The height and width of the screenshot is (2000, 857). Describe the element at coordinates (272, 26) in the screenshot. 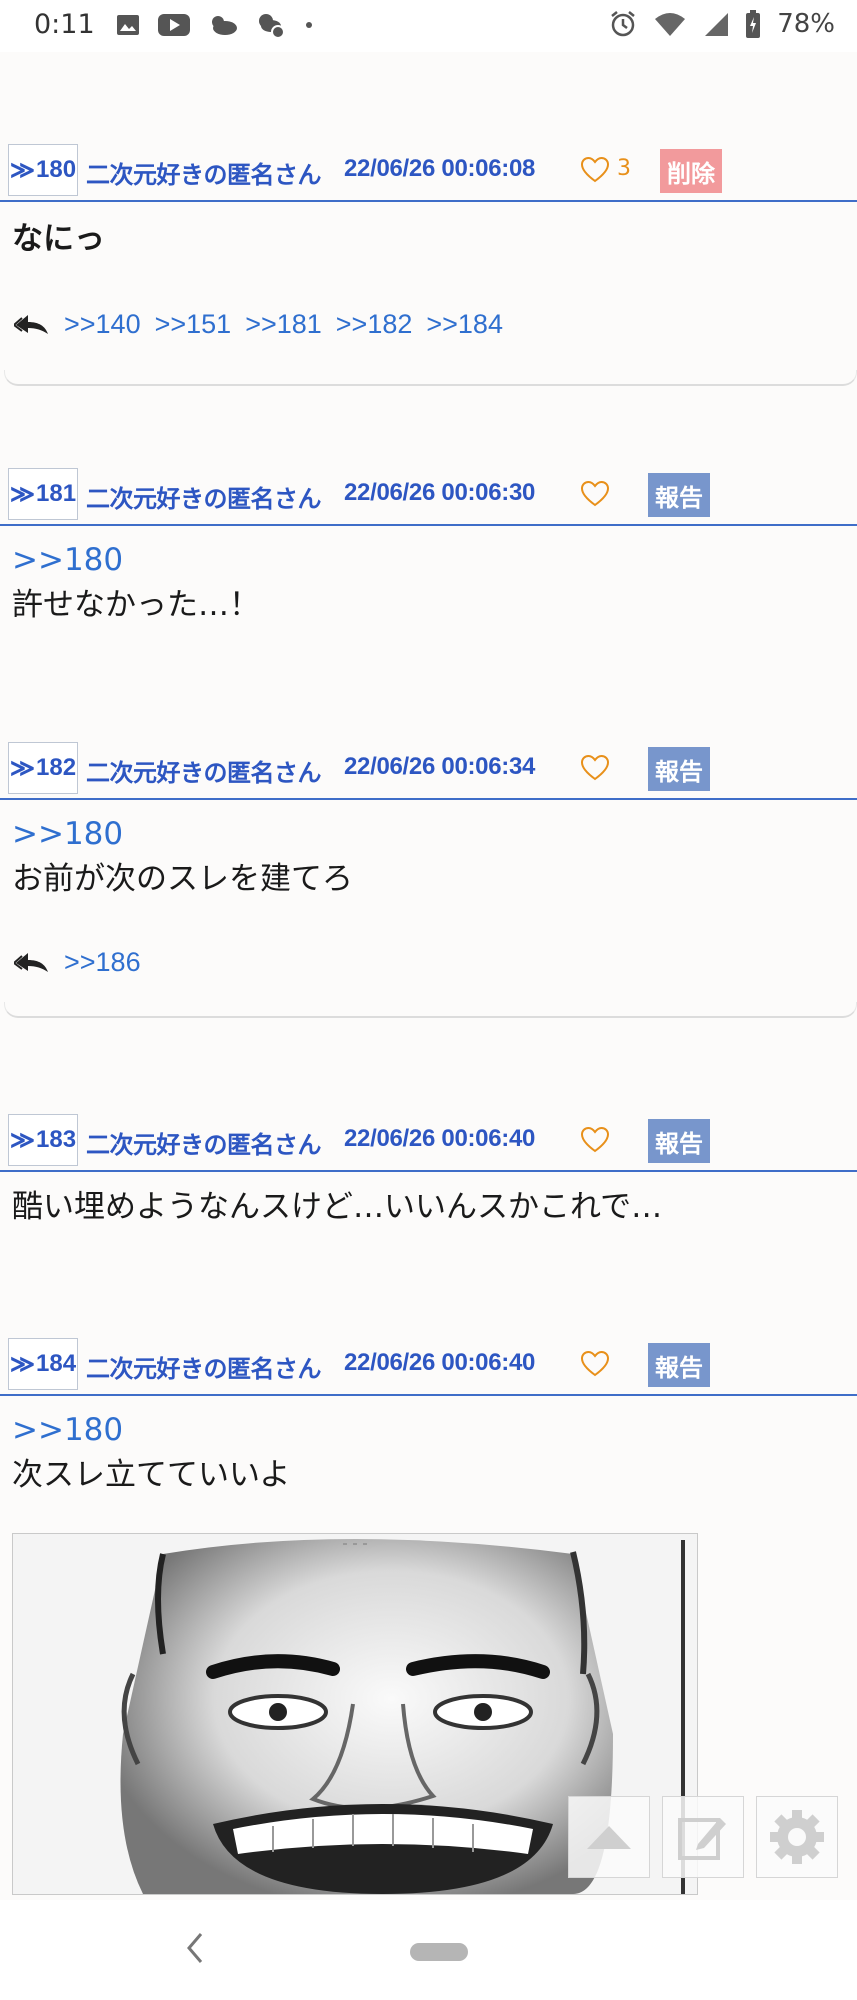

I see `weather-icon` at that location.